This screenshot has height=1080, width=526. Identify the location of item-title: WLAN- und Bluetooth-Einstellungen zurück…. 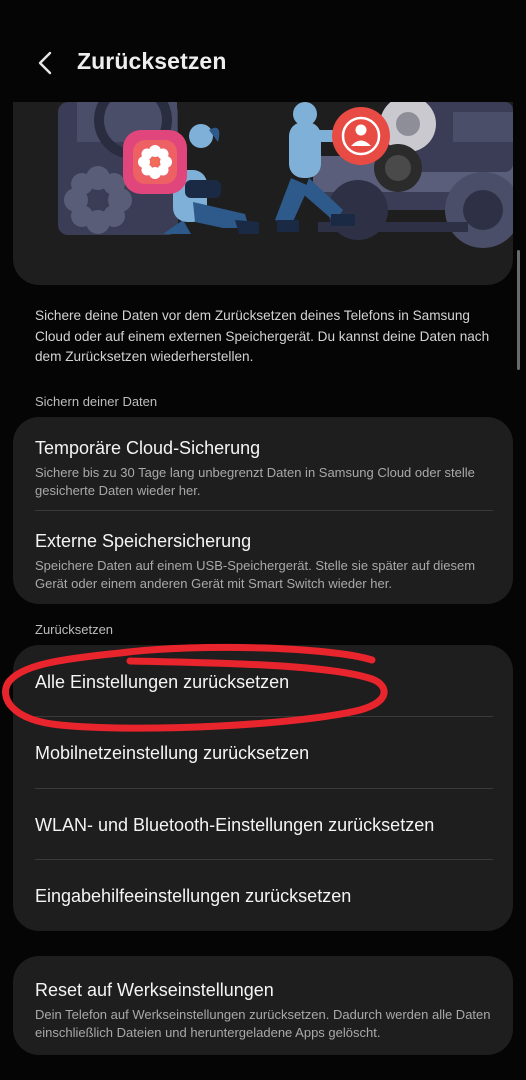
(235, 825).